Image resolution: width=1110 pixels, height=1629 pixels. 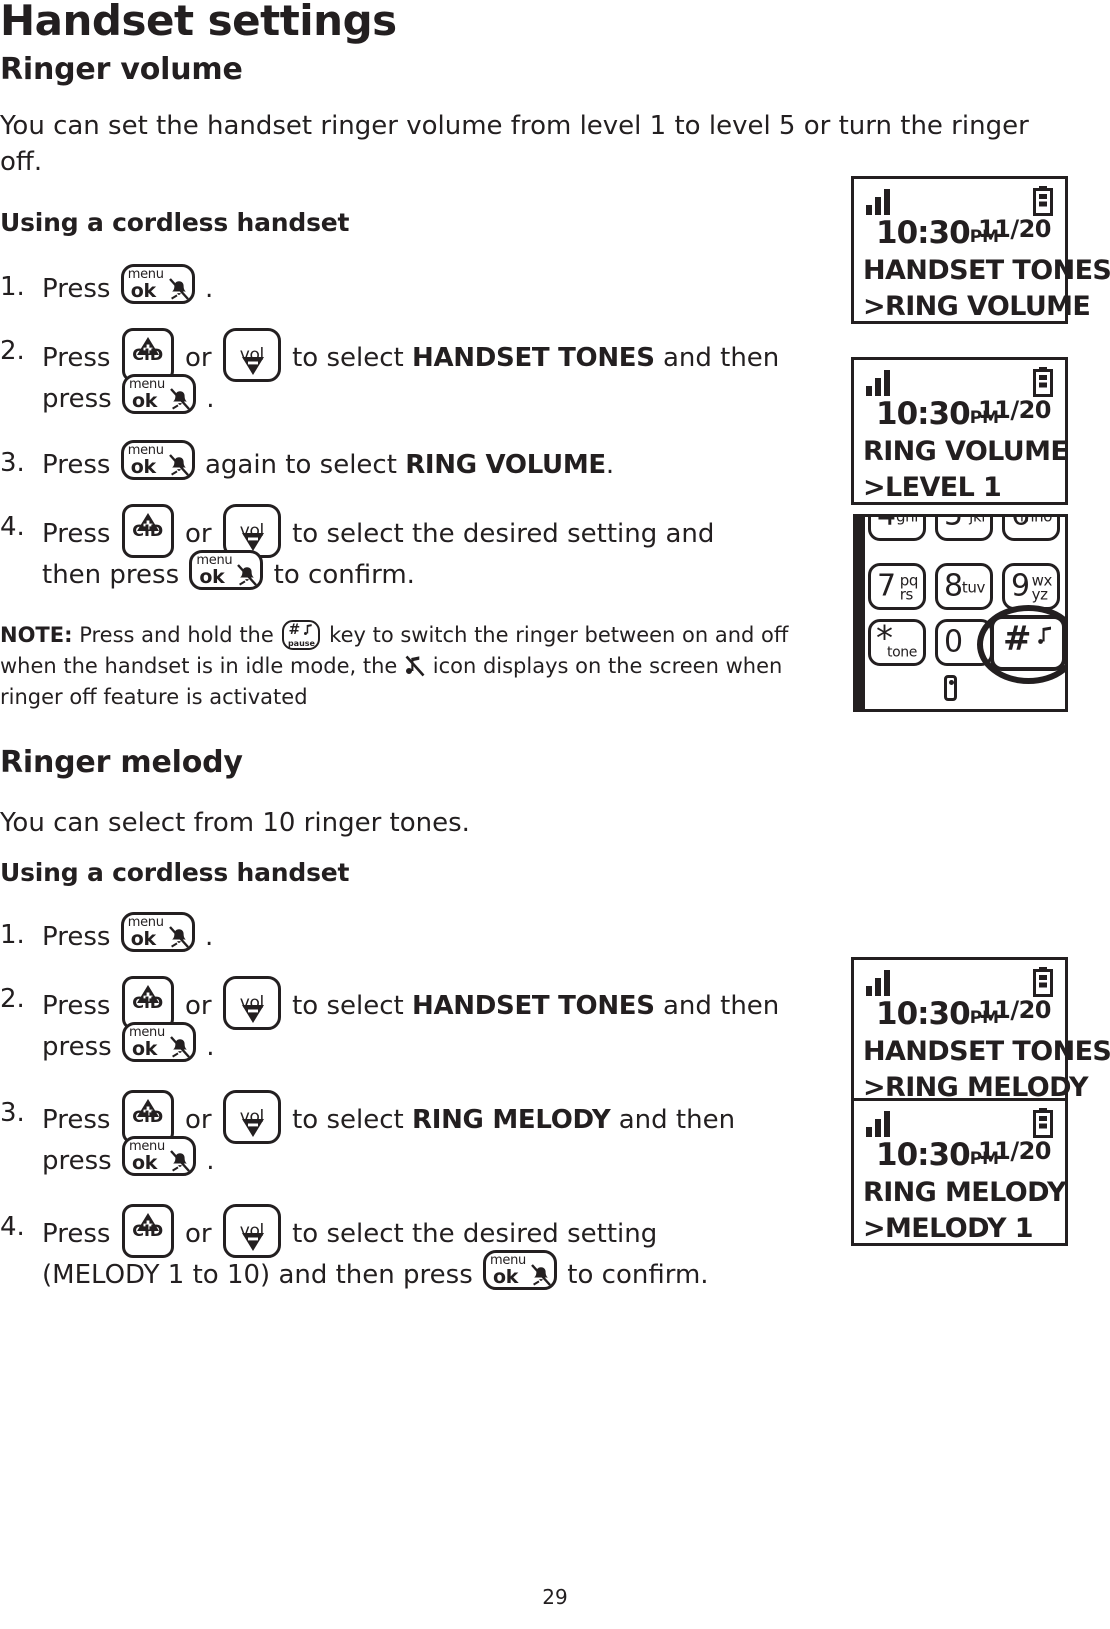 I want to click on keypad-letters: mno, so click(x=1036, y=520).